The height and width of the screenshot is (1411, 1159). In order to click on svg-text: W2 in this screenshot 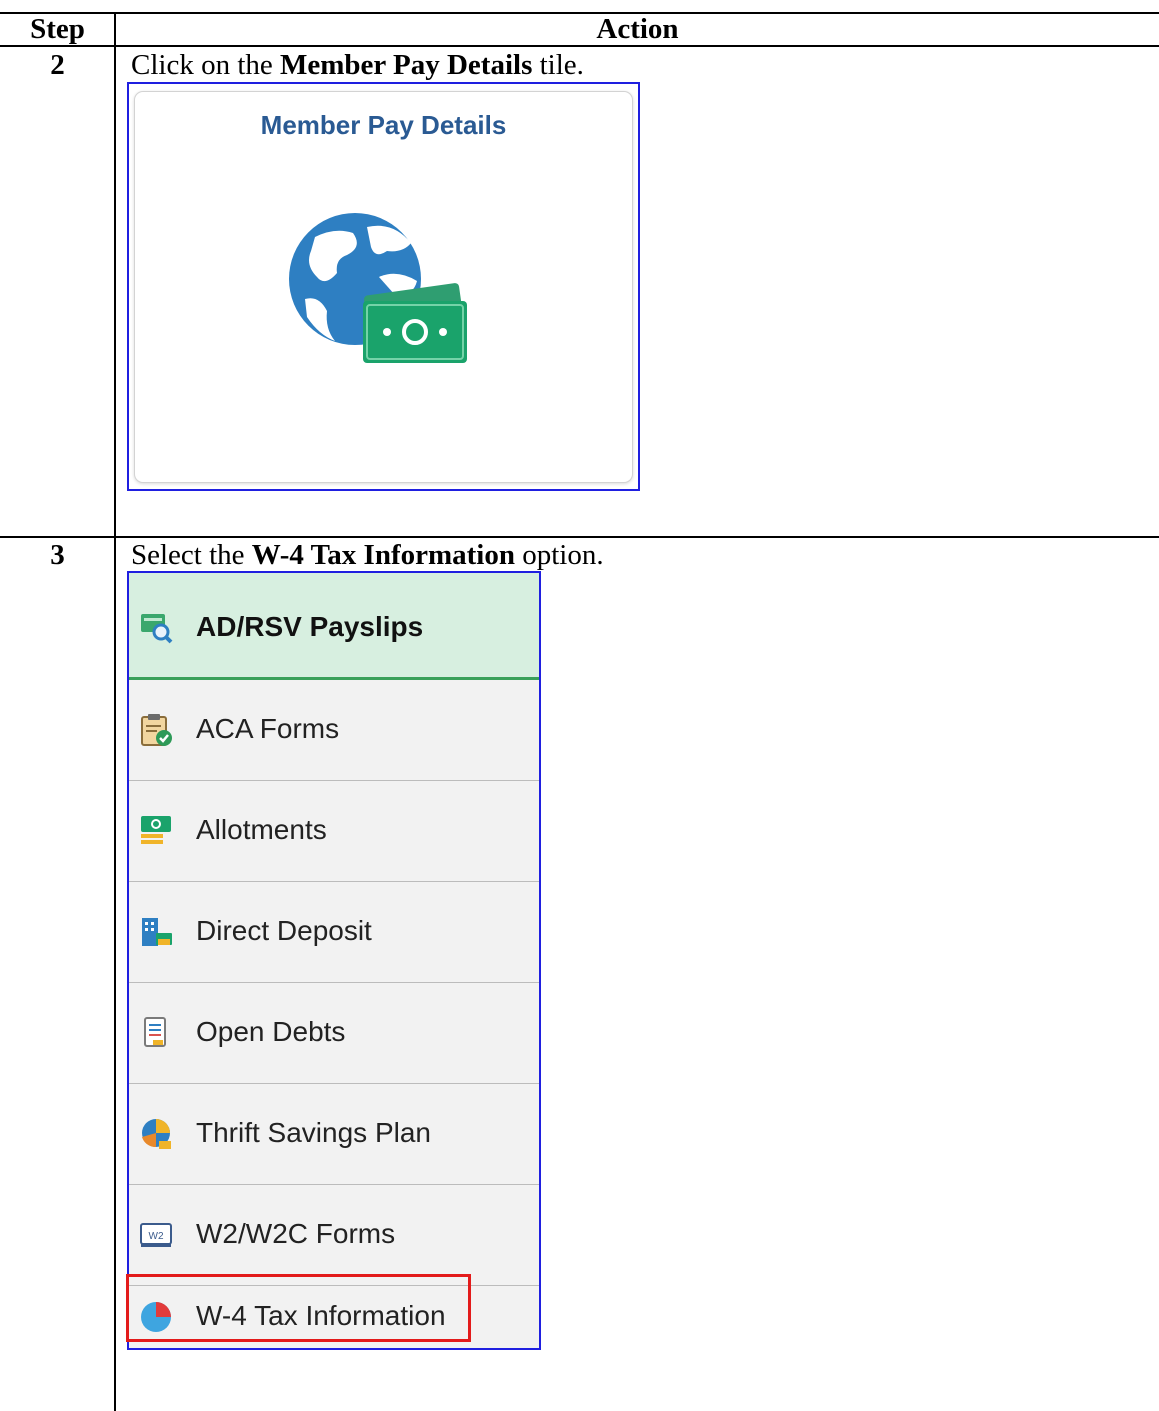, I will do `click(156, 1236)`.